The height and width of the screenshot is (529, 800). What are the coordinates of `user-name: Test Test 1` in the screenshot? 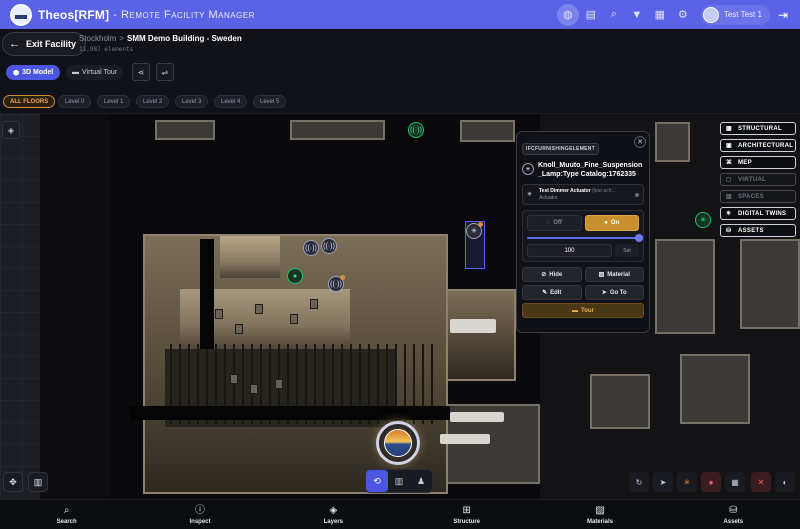 It's located at (742, 14).